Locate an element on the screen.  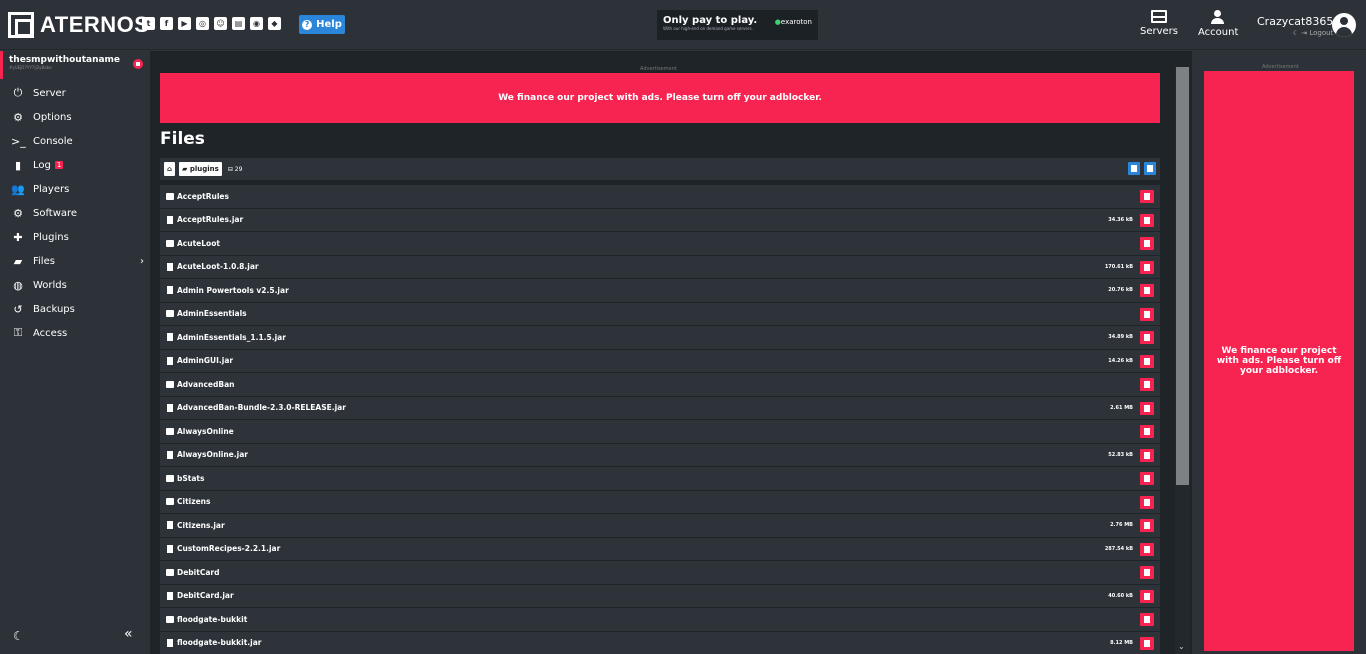
file-row: floodgate-bukkit.jar 8.12 MB is located at coordinates (660, 642).